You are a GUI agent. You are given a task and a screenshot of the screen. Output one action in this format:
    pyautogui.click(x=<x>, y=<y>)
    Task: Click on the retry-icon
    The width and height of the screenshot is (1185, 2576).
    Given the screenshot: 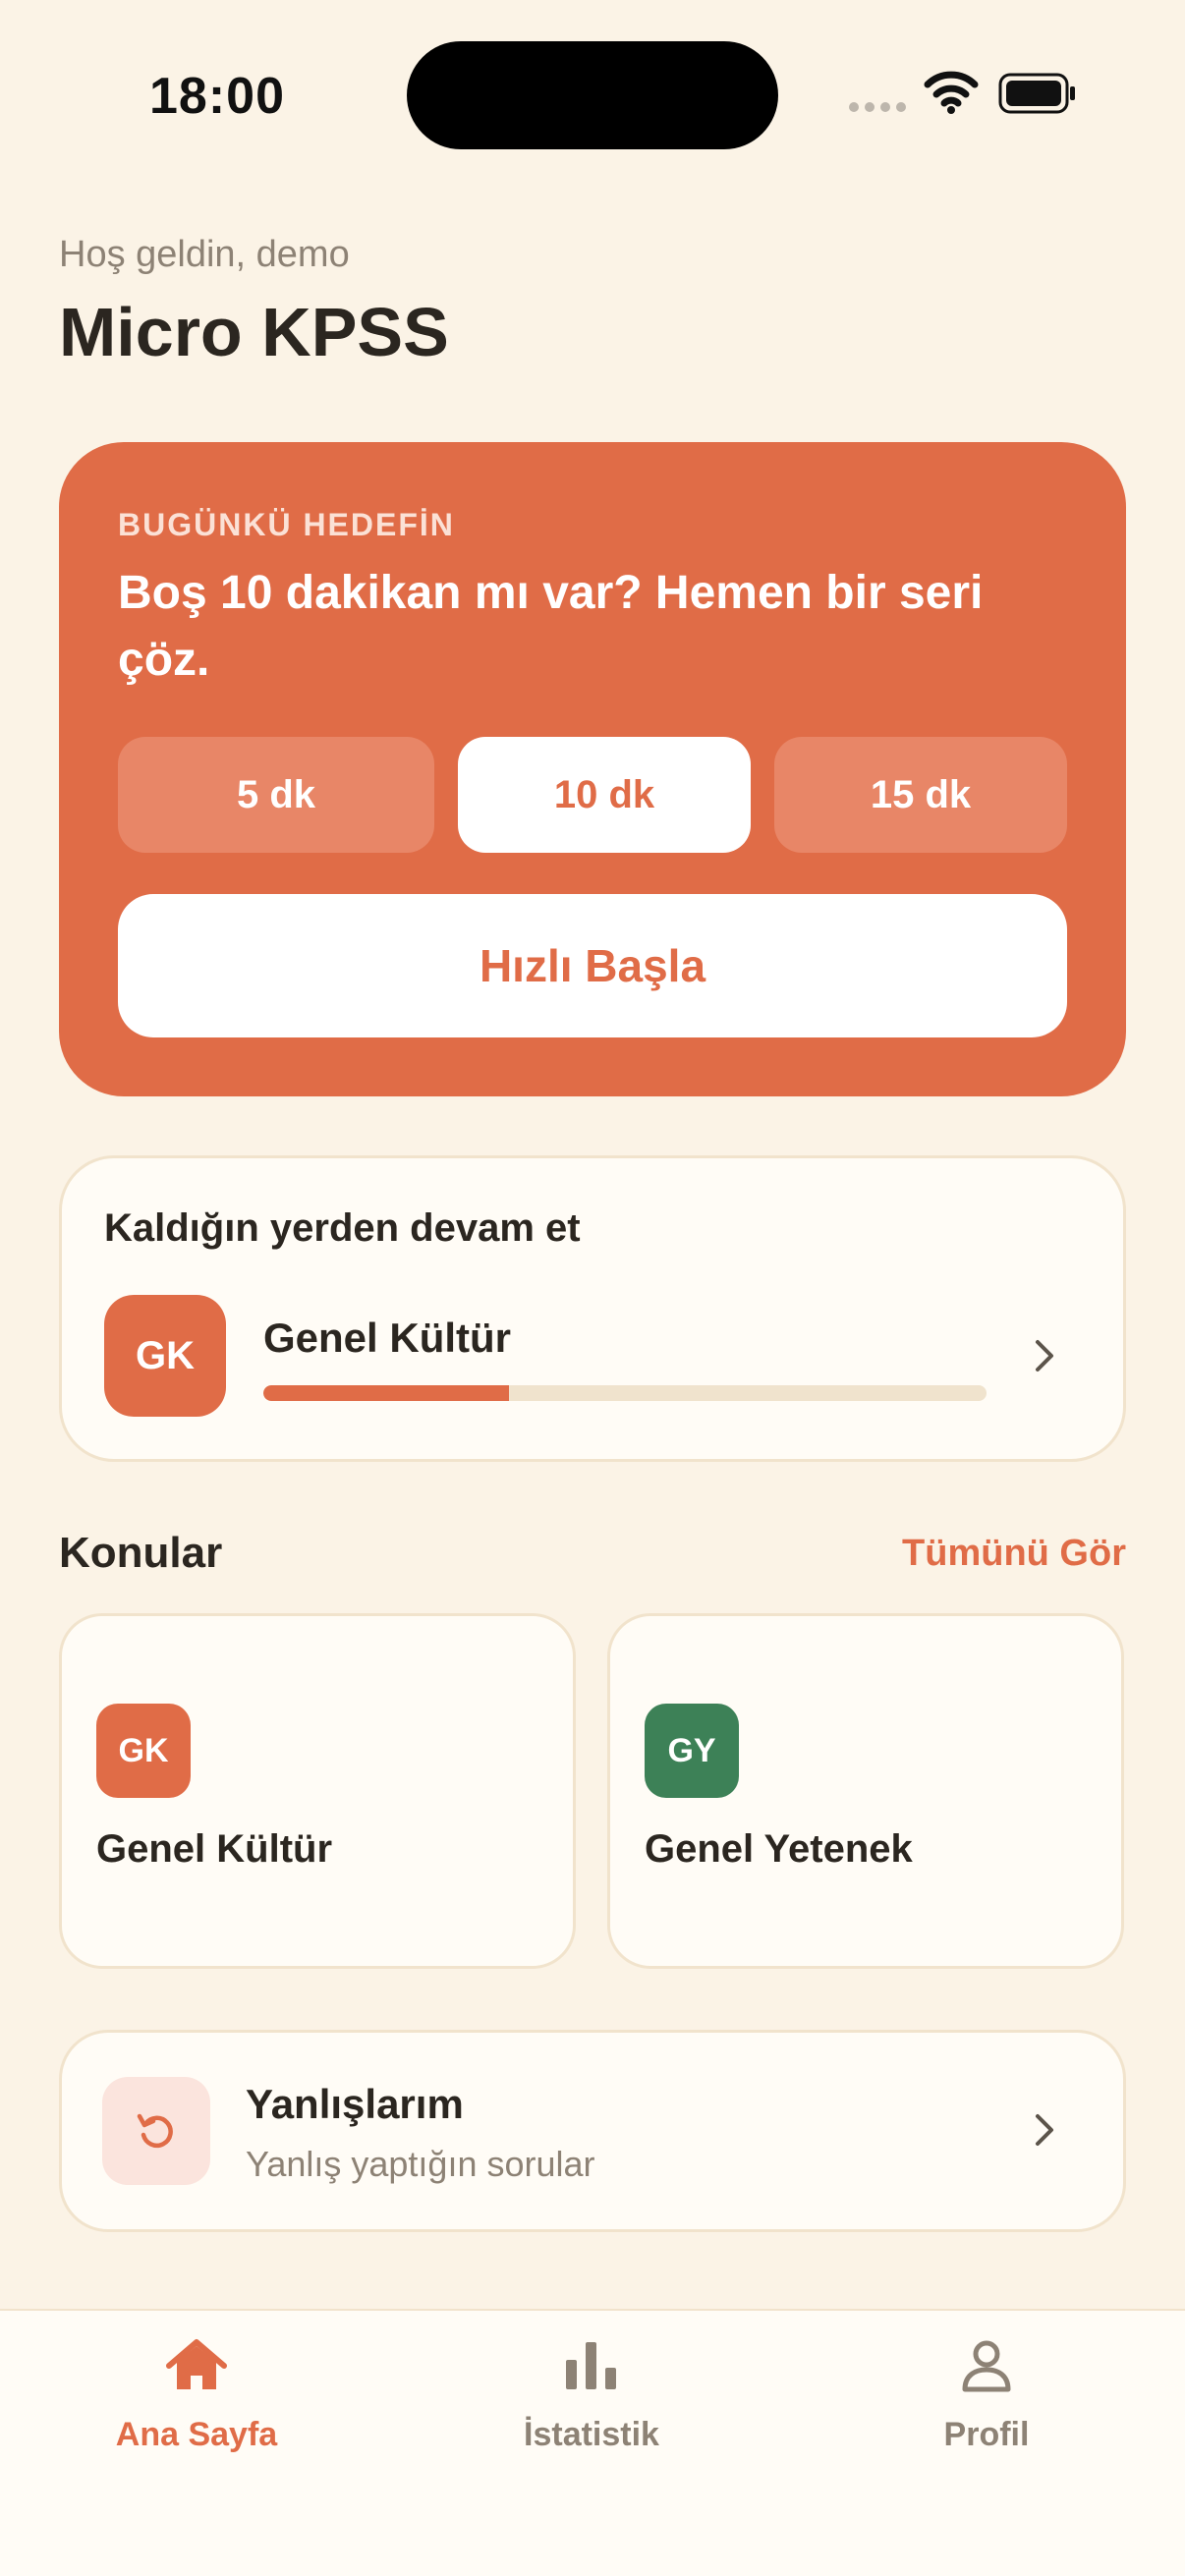 What is the action you would take?
    pyautogui.click(x=156, y=2131)
    